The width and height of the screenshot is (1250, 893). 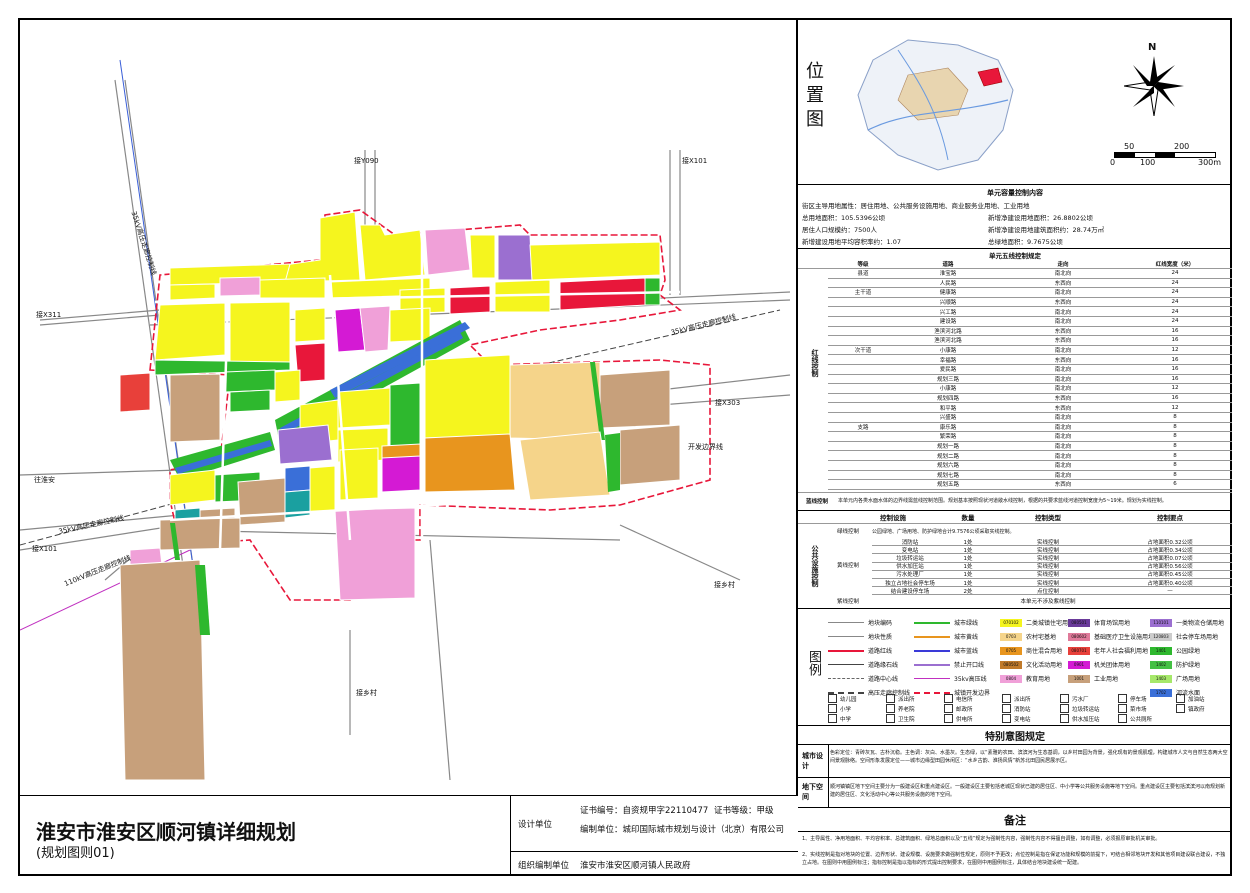 I want to click on capacity-total-area: 总用地面积：105.5396公顷, so click(x=844, y=218).